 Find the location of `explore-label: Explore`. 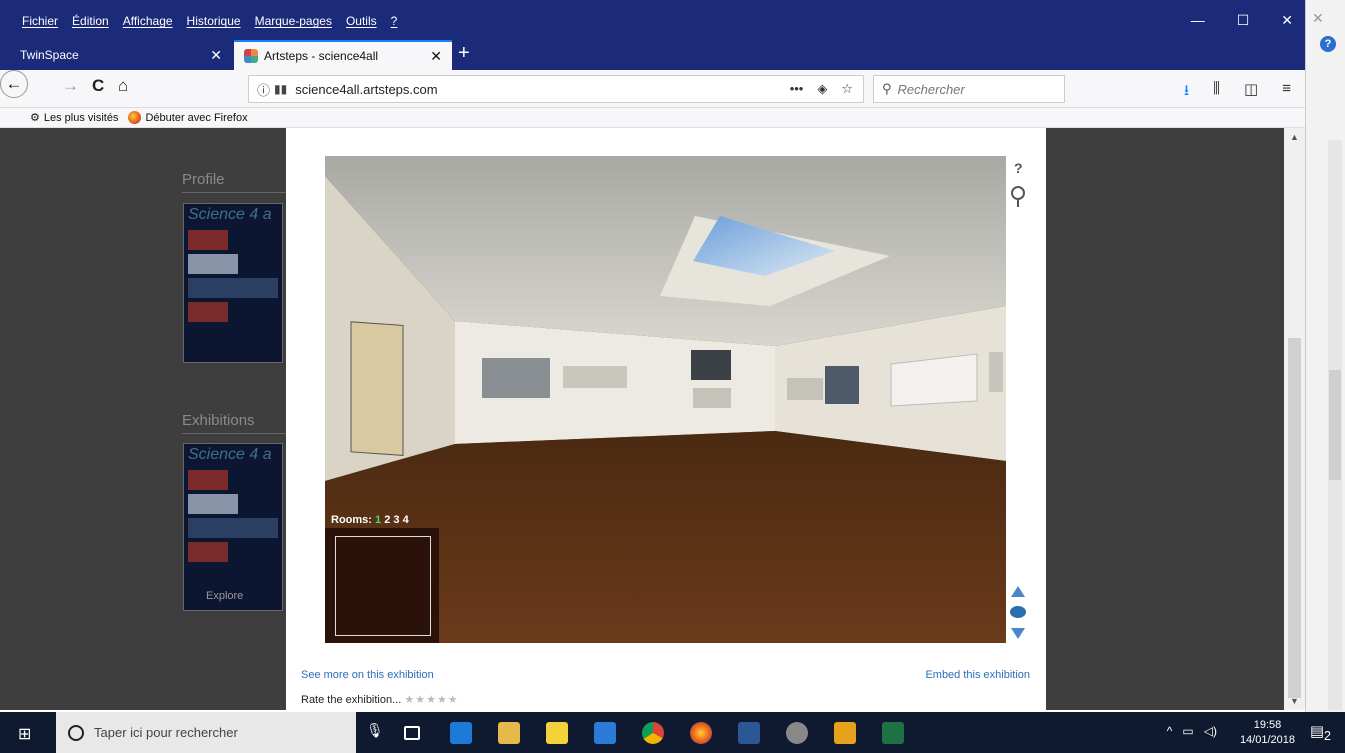

explore-label: Explore is located at coordinates (224, 596).